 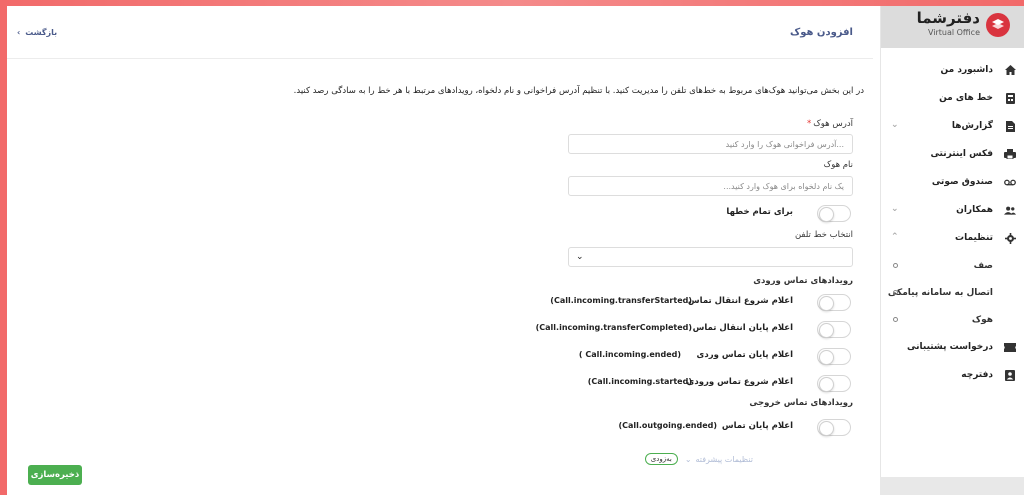 What do you see at coordinates (966, 98) in the screenshot?
I see `sidebar-item-label: خط های من` at bounding box center [966, 98].